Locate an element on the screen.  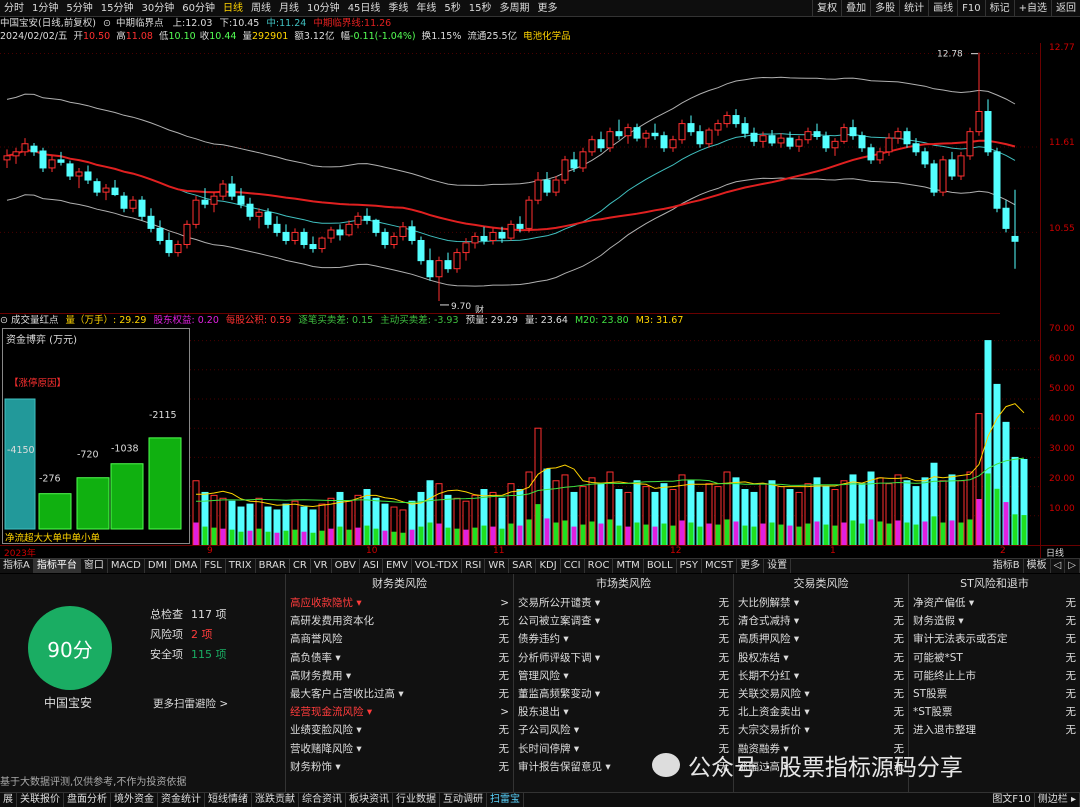
risk-item-label: 公司被立案调查 ▾ is located at coordinates (559, 621).